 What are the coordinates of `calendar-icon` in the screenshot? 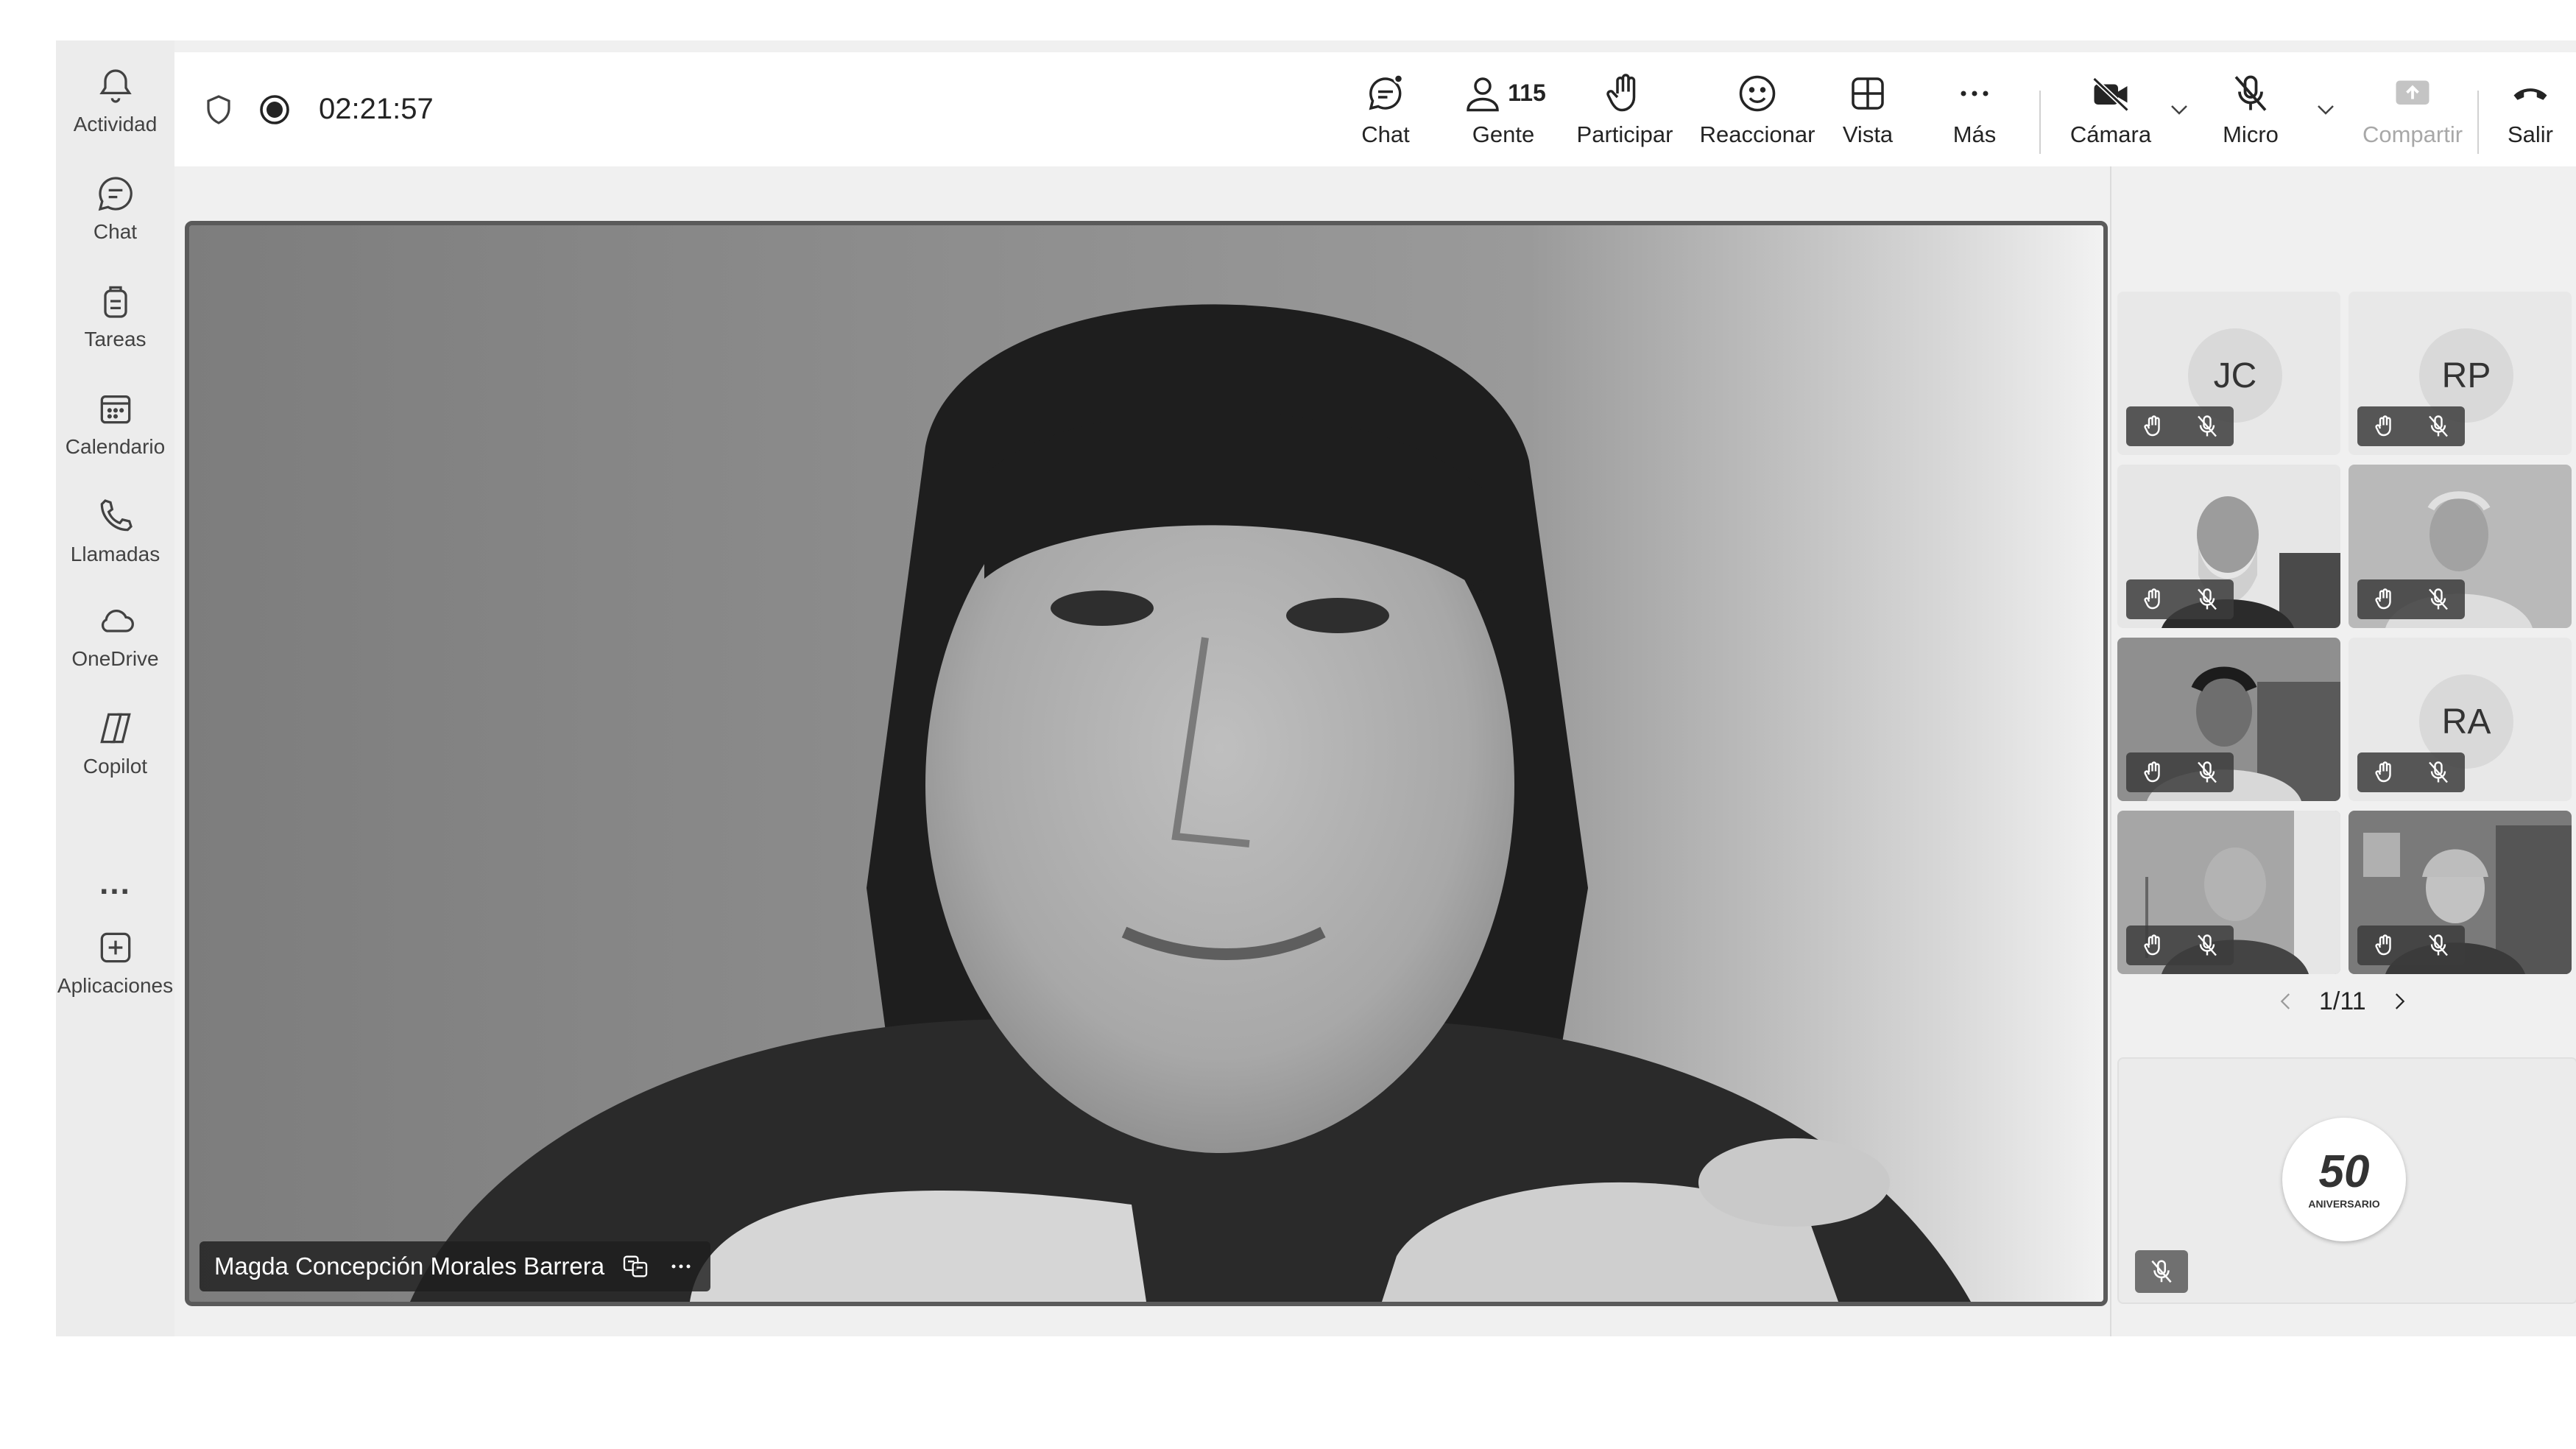 It's located at (115, 409).